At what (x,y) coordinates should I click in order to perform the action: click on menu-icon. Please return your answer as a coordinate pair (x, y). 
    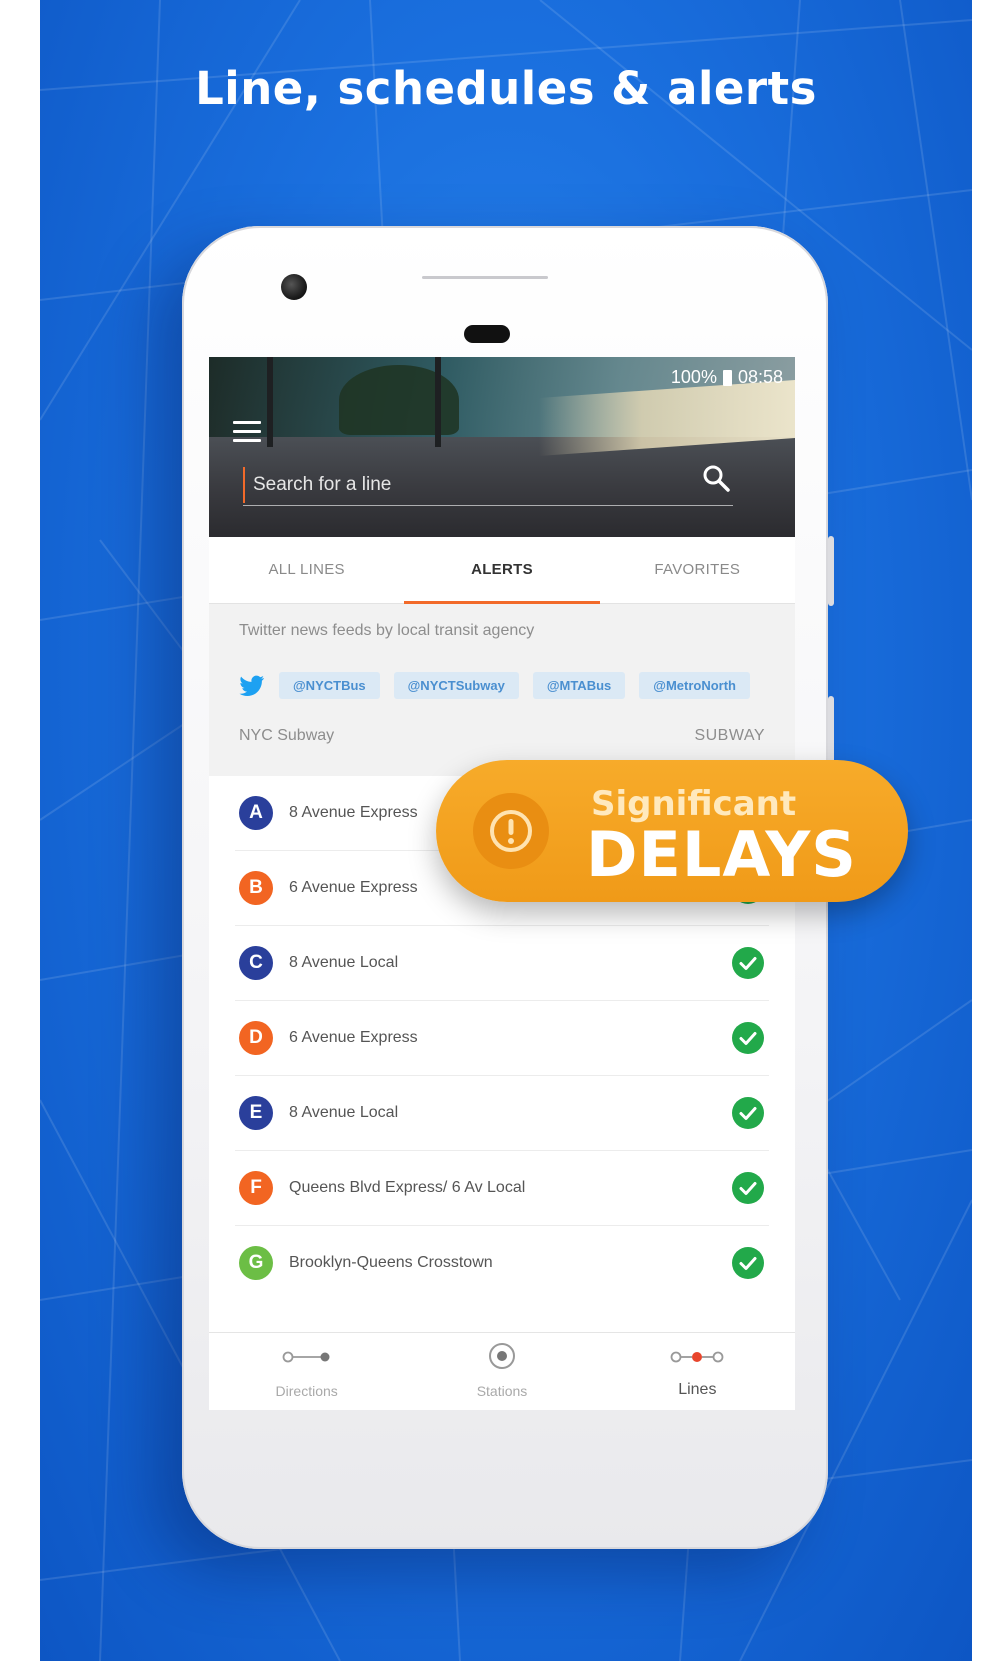
    Looking at the image, I should click on (247, 432).